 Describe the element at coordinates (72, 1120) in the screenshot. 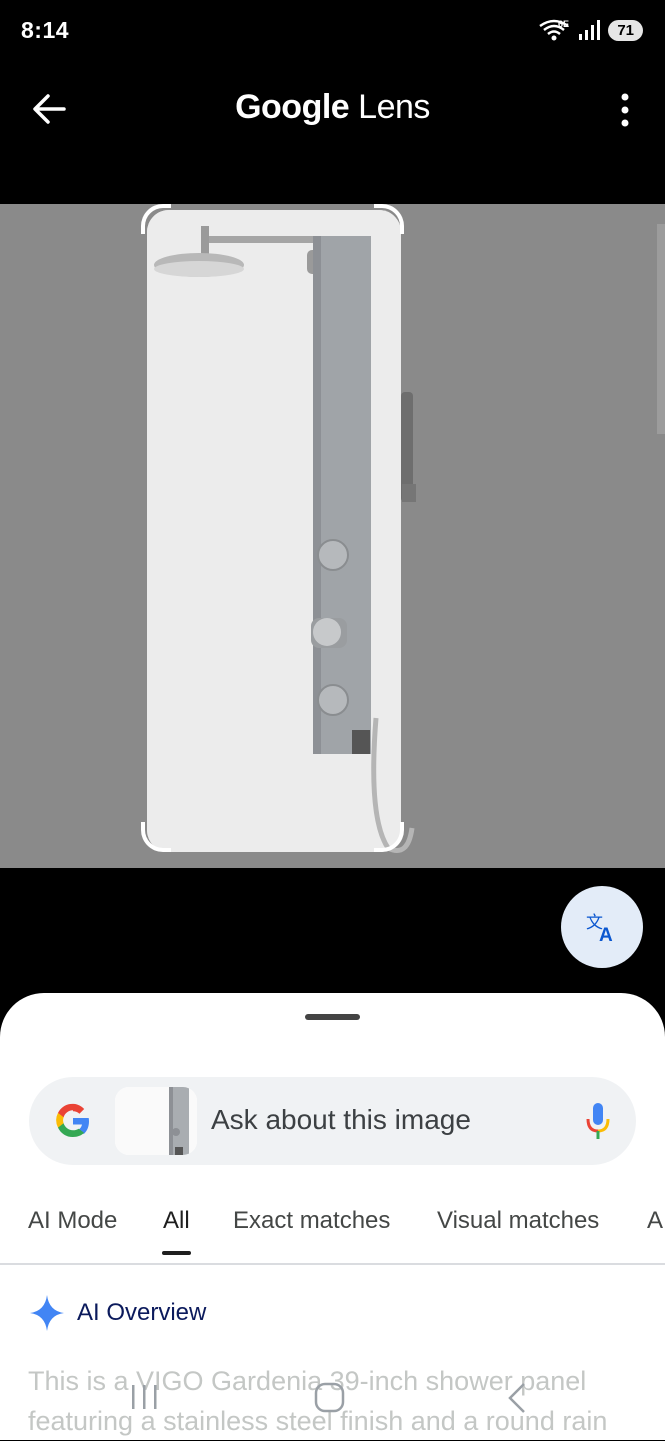

I see `google-g-icon` at that location.